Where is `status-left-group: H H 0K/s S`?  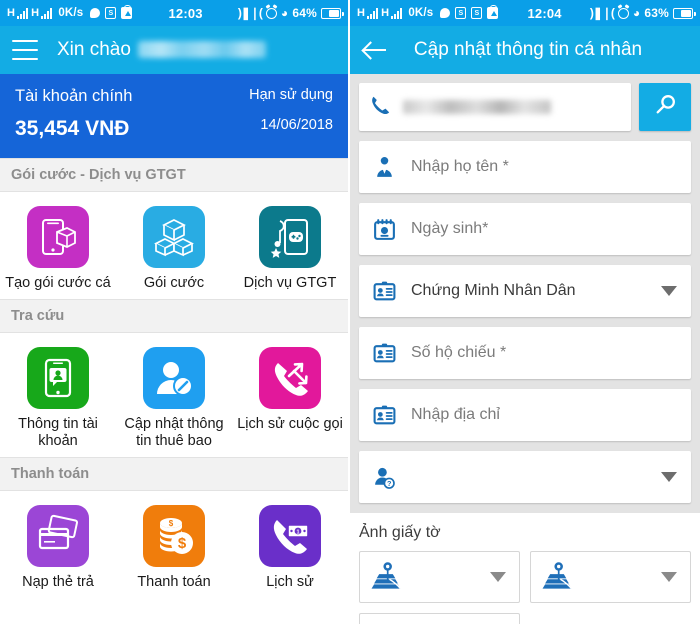 status-left-group: H H 0K/s S is located at coordinates (70, 11).